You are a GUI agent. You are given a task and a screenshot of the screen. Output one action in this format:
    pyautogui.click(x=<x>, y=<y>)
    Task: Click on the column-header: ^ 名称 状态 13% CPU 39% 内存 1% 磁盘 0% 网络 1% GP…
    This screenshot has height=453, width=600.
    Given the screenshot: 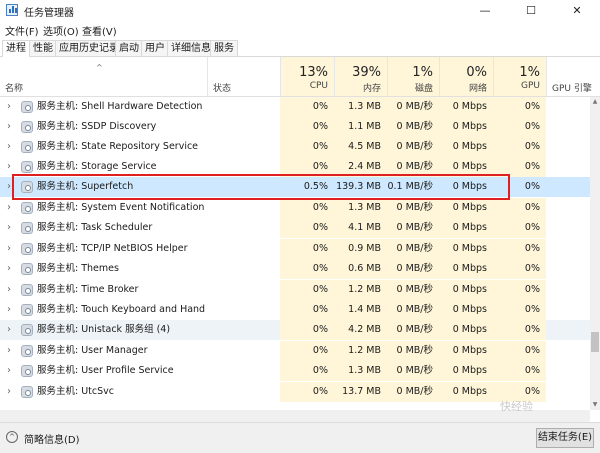 What is the action you would take?
    pyautogui.click(x=300, y=77)
    